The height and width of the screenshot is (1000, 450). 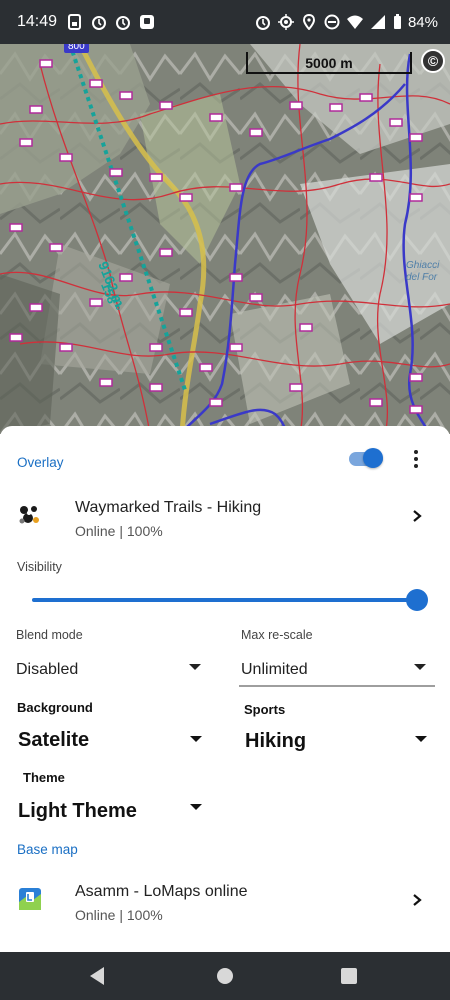 What do you see at coordinates (332, 22) in the screenshot?
I see `do-not-disturb-icon` at bounding box center [332, 22].